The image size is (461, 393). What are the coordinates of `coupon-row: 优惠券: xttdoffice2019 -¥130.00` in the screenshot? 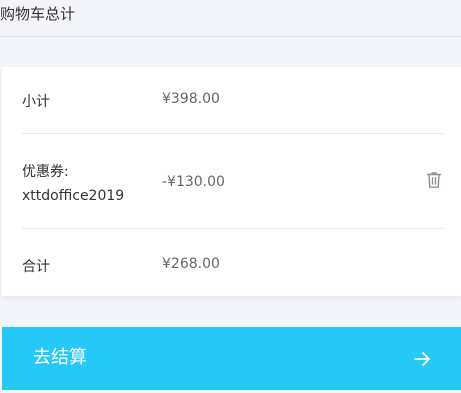 It's located at (231, 184).